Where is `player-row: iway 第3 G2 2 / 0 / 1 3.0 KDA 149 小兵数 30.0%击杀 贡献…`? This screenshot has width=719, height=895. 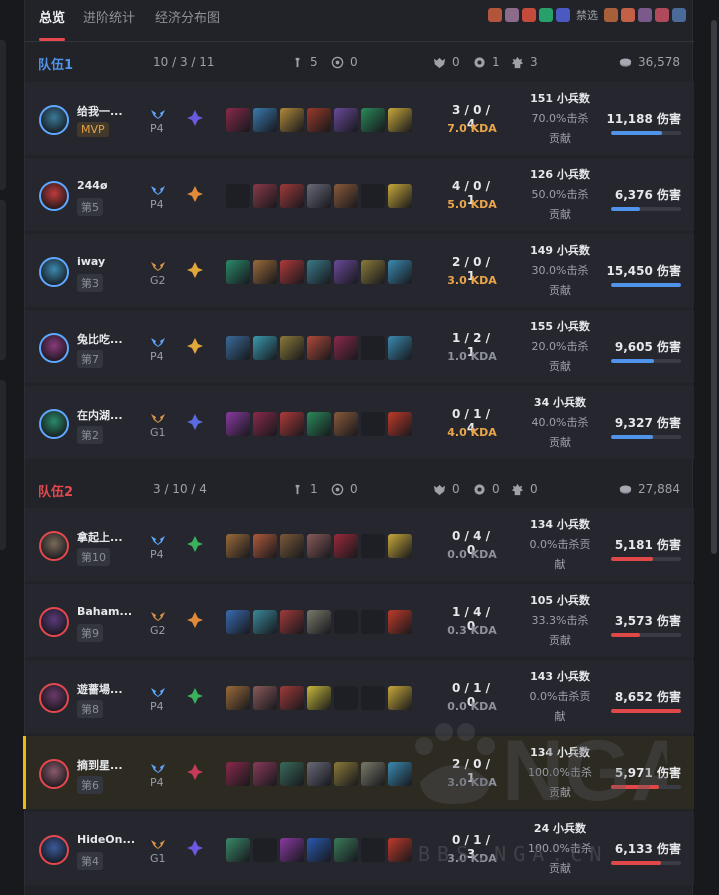 player-row: iway 第3 G2 2 / 0 / 1 3.0 KDA 149 小兵数 30.0%击杀 贡献… is located at coordinates (359, 270).